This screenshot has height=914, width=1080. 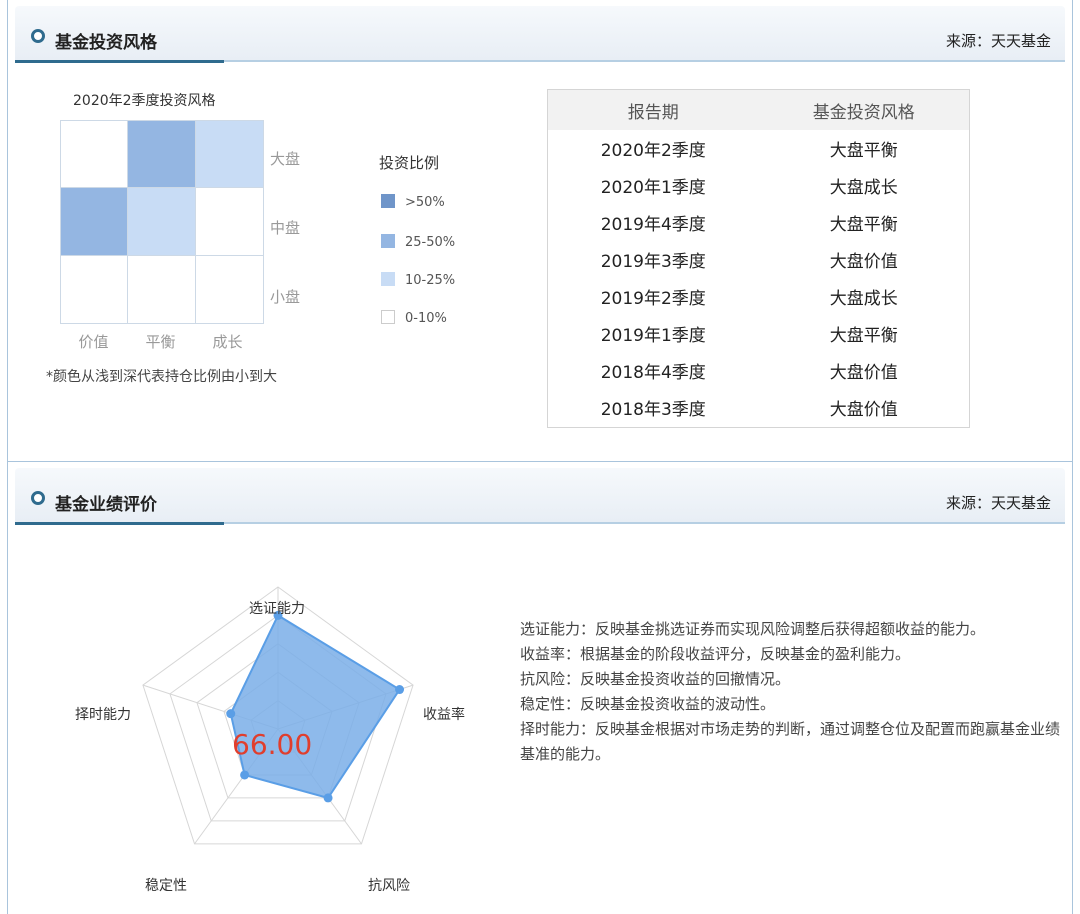 I want to click on axis-label-return: 收益率, so click(x=444, y=715).